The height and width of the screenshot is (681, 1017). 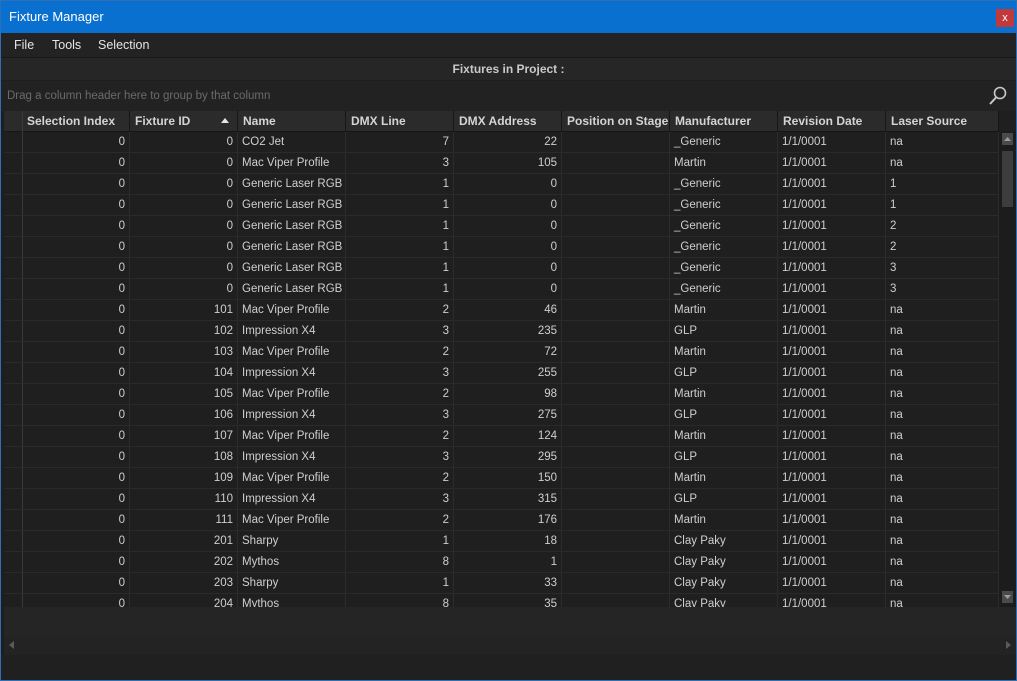 I want to click on cell-fixture-id: 101, so click(x=184, y=310).